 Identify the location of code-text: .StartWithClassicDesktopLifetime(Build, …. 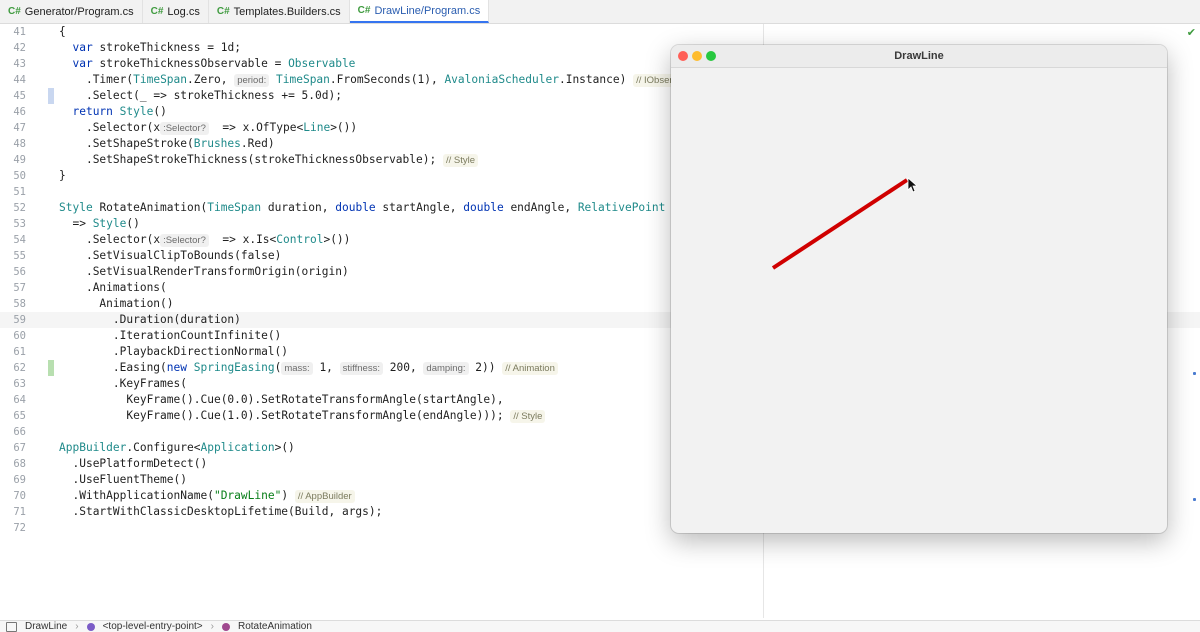
(221, 511).